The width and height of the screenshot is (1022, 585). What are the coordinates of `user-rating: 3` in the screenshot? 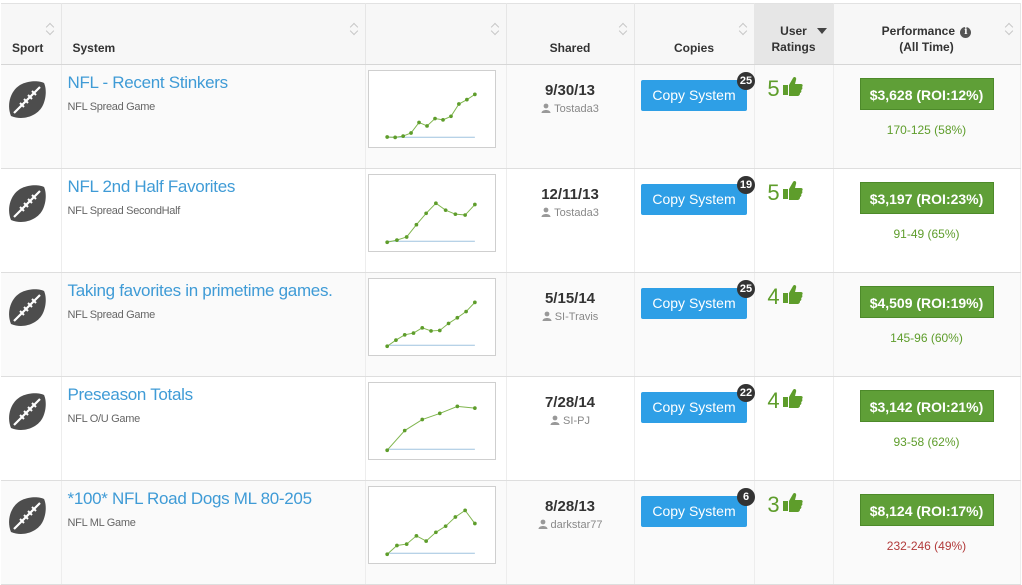 It's located at (785, 504).